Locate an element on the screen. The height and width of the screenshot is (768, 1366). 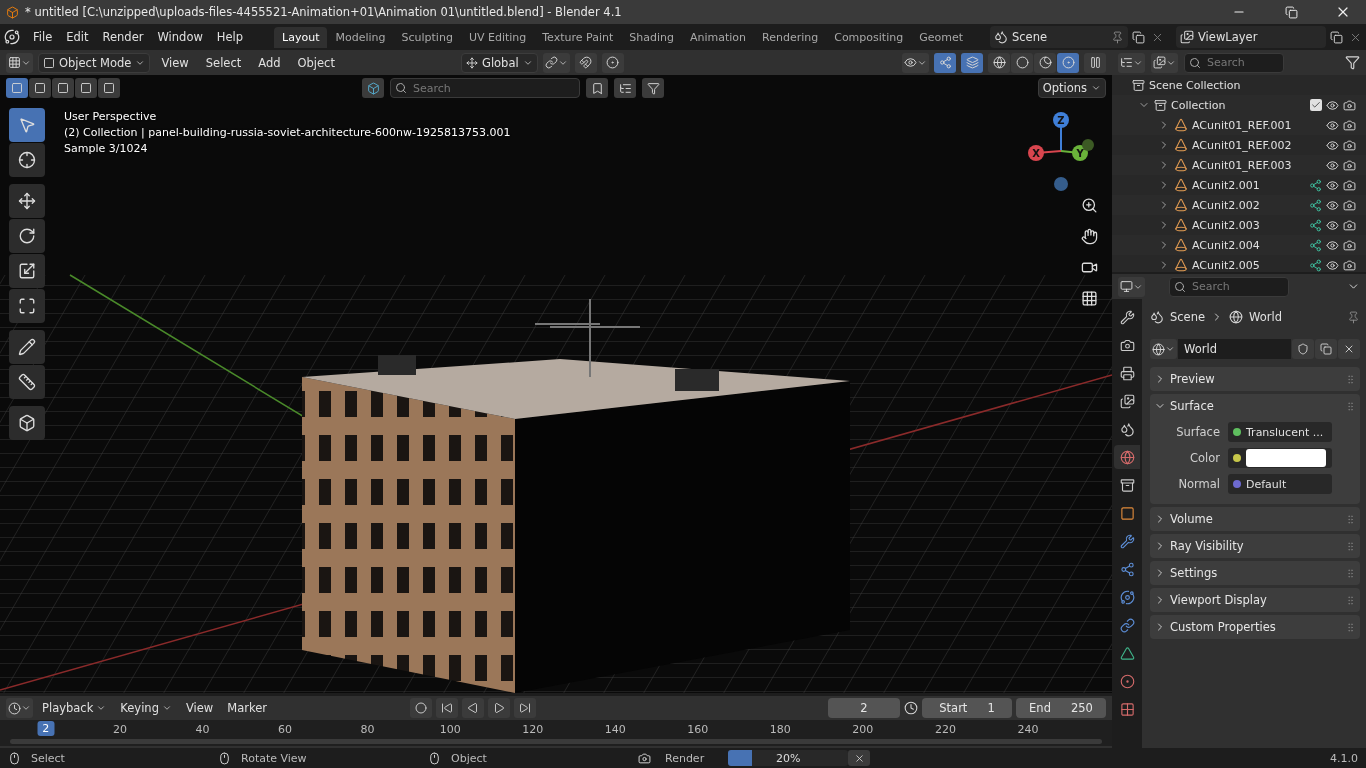
snap-button is located at coordinates (585, 62).